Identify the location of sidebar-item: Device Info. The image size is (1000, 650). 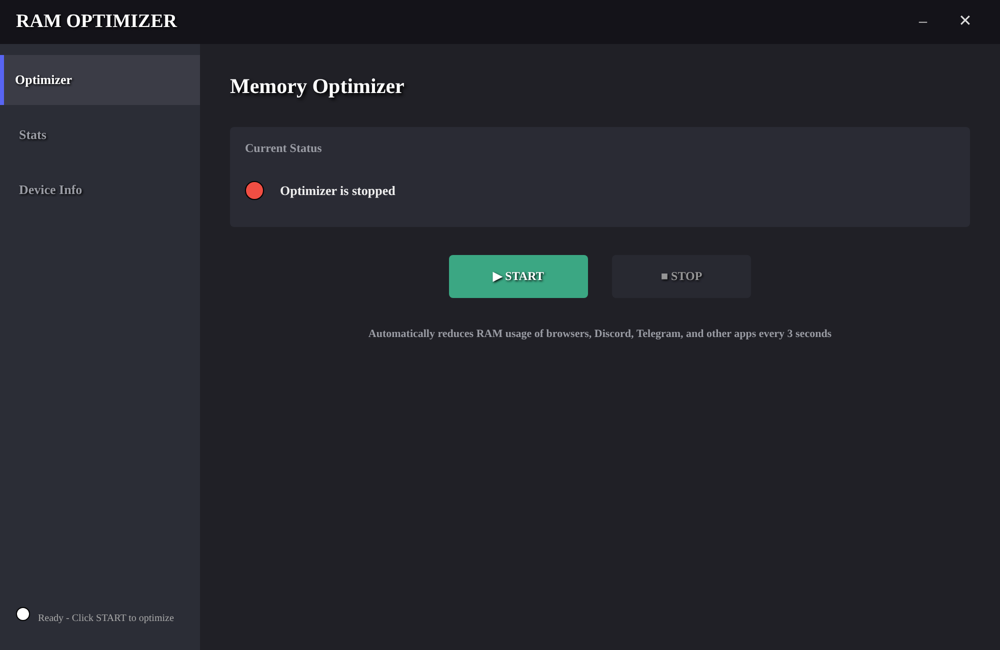
(100, 190).